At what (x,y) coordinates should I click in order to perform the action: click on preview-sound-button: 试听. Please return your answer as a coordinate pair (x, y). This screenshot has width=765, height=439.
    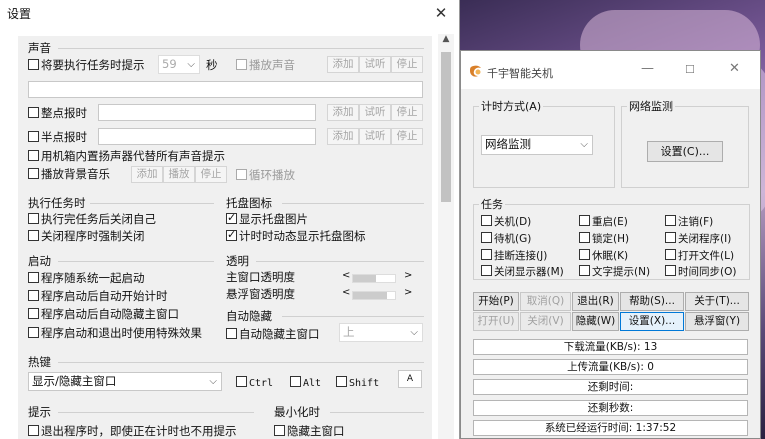
    Looking at the image, I should click on (375, 64).